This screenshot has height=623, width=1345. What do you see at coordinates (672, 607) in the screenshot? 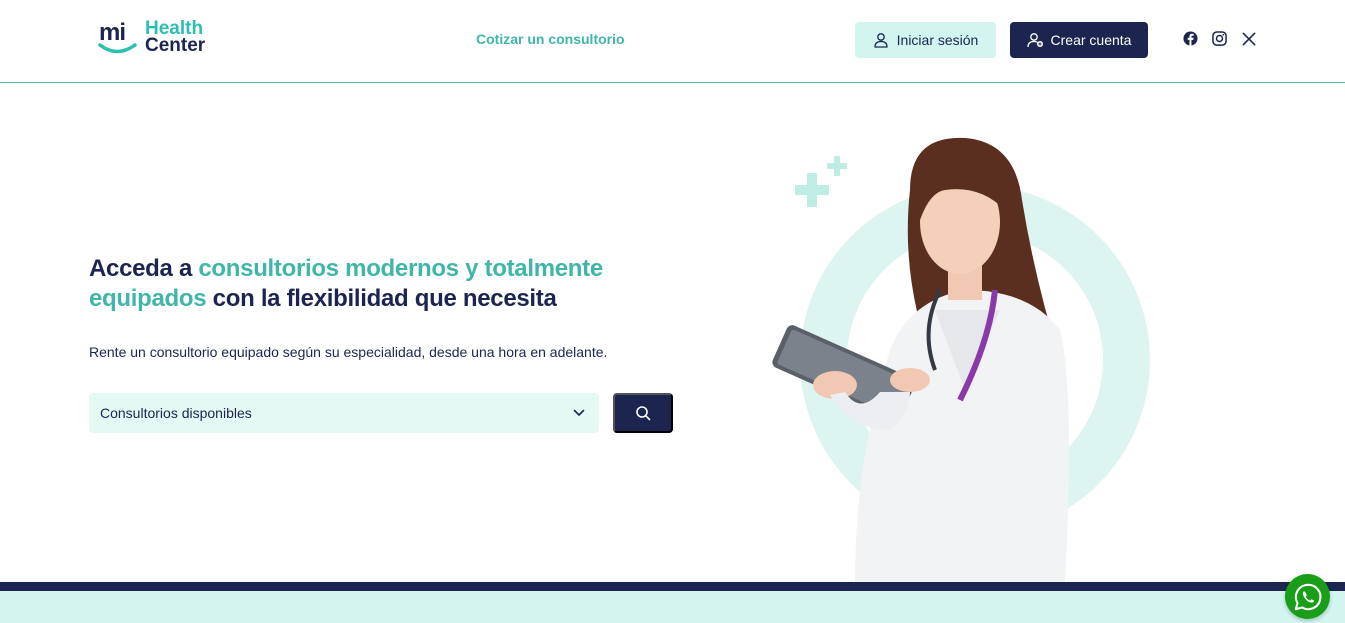
I see `footer-band-light` at bounding box center [672, 607].